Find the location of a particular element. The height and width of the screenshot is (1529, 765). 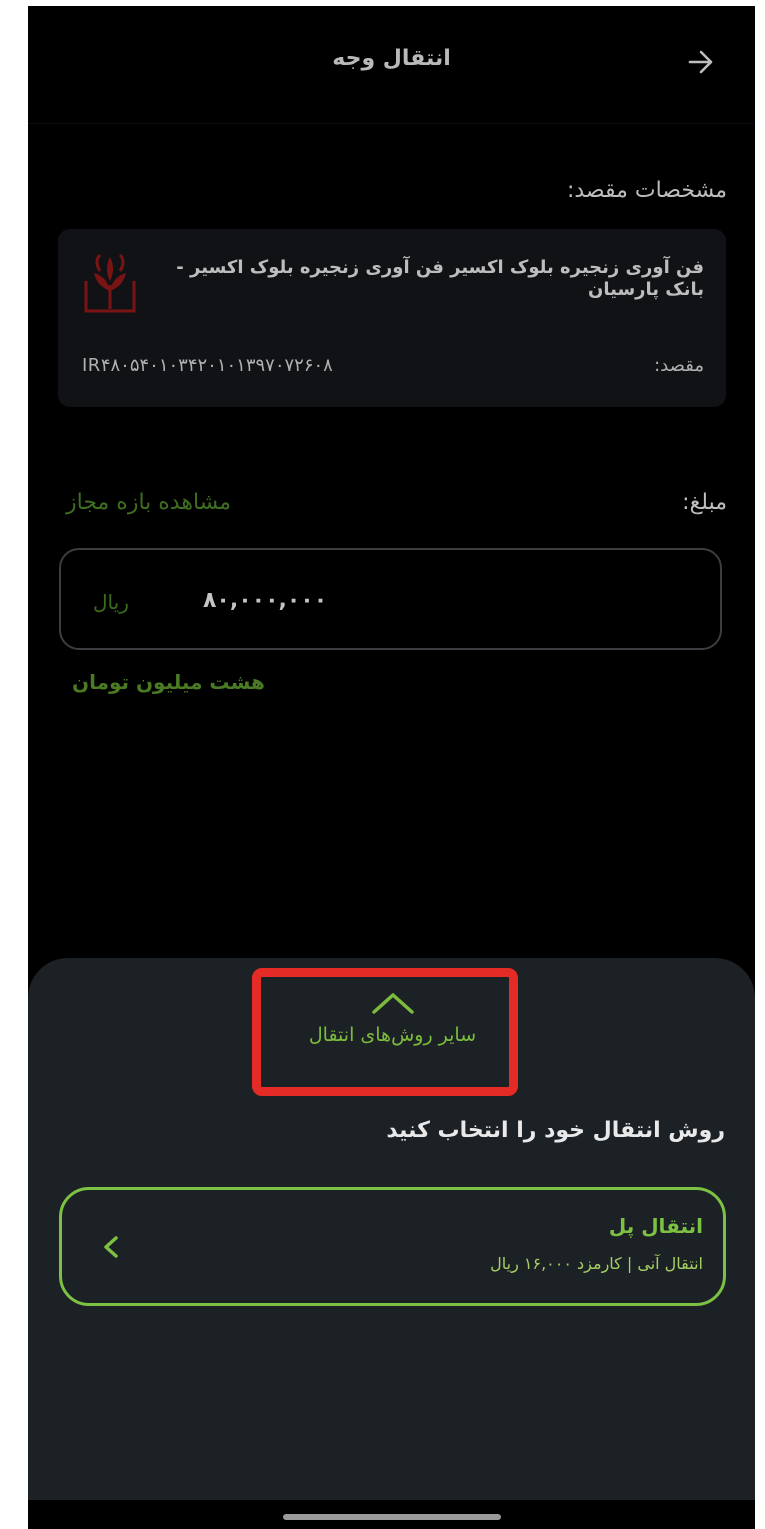

chevron-left-icon is located at coordinates (111, 1247).